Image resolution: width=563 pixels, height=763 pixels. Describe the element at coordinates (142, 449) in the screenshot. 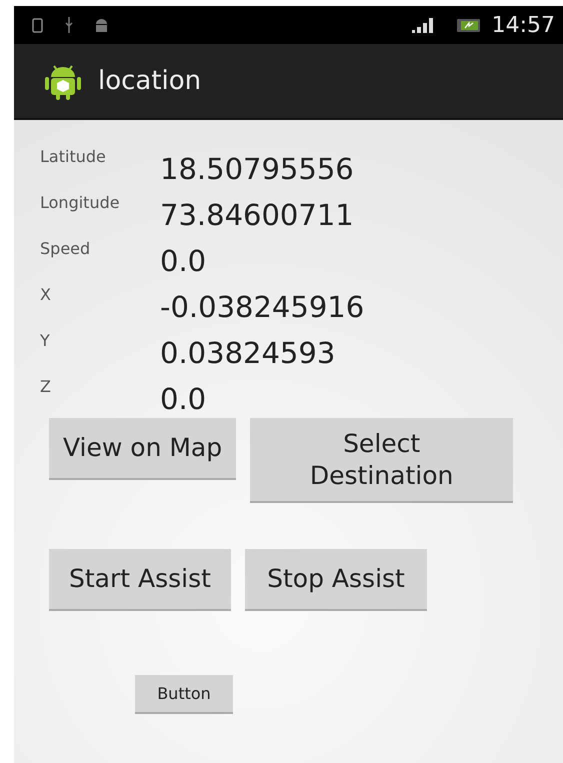

I see `action-button: View on Map` at that location.